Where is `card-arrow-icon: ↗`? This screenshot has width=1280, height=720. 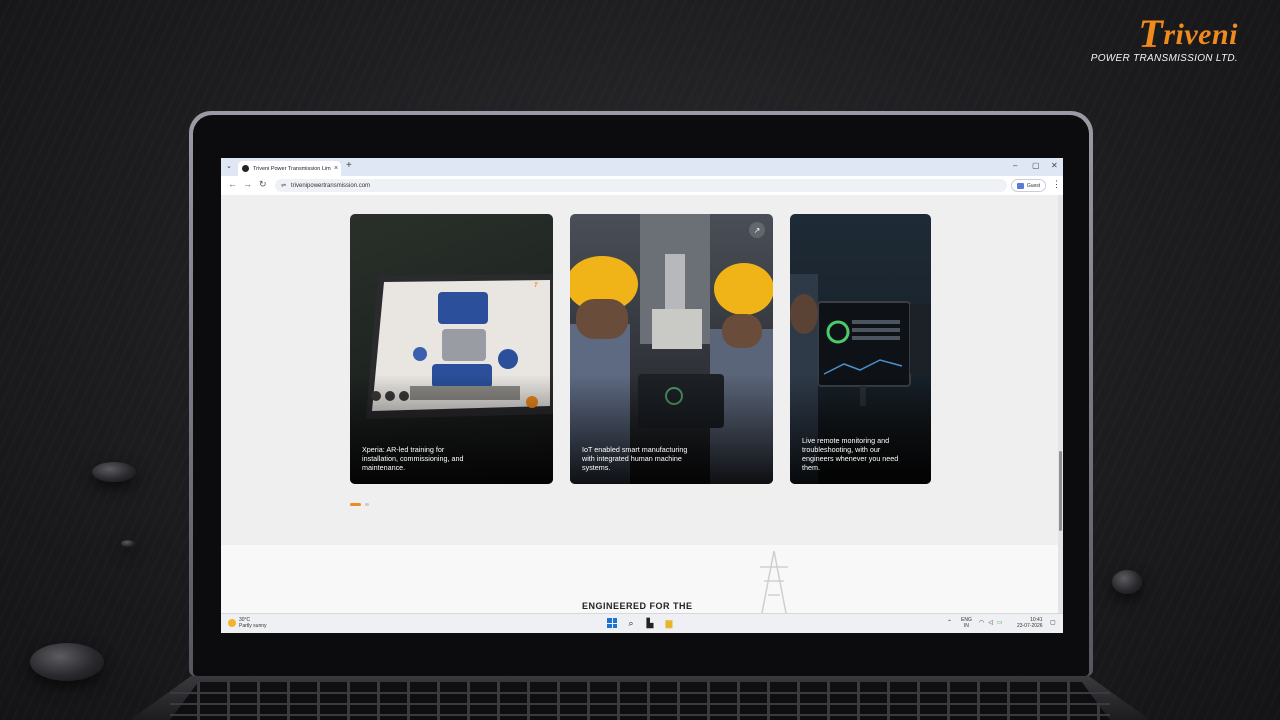 card-arrow-icon: ↗ is located at coordinates (757, 230).